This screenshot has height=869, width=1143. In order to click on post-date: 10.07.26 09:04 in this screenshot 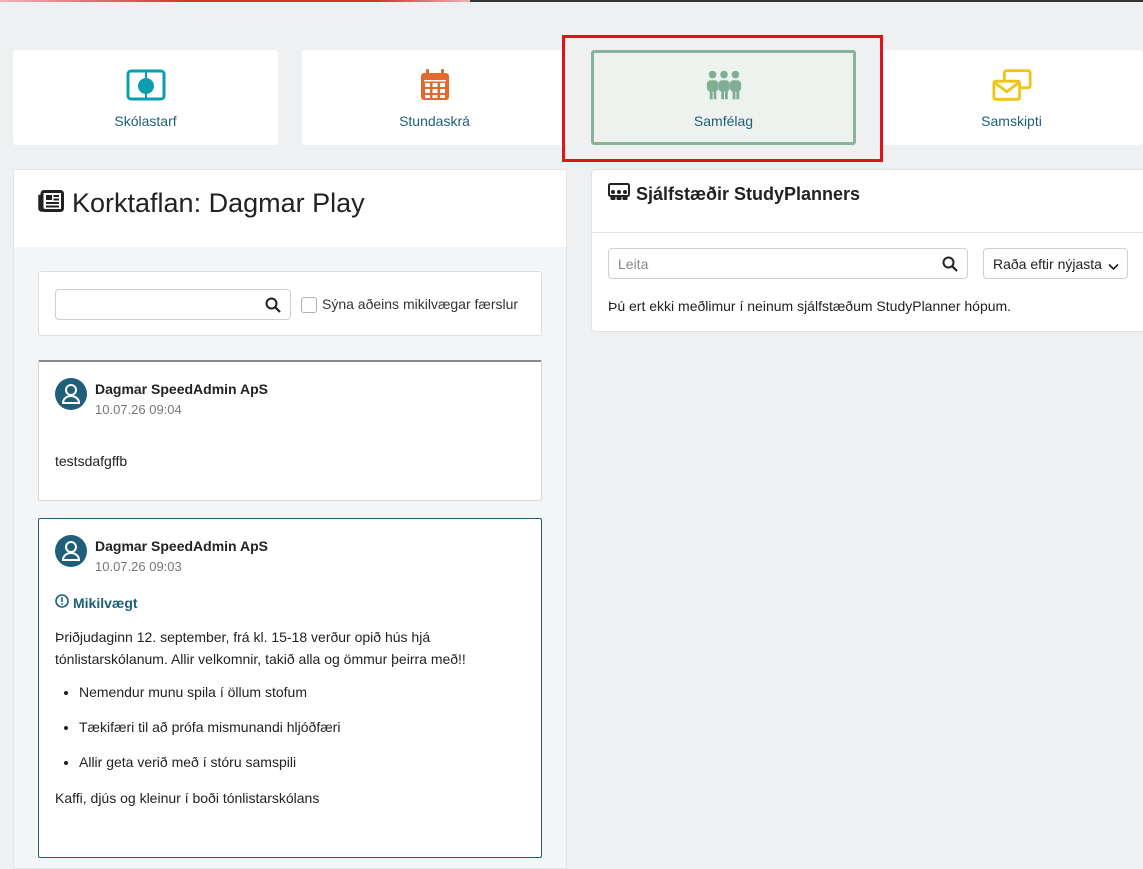, I will do `click(138, 409)`.